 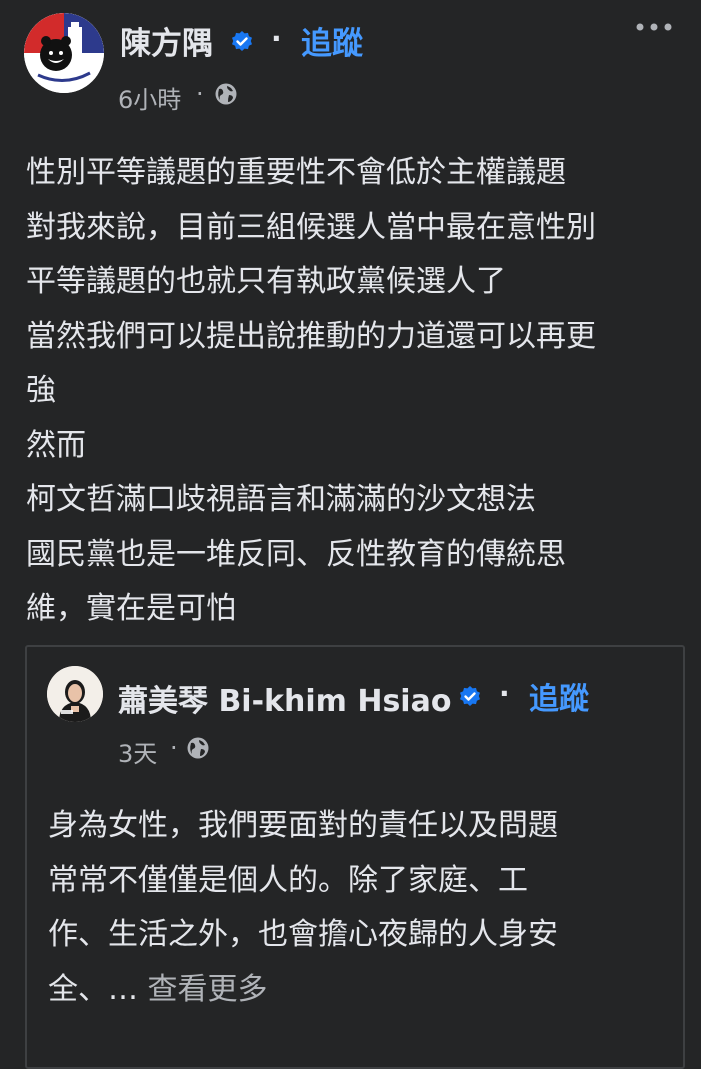 What do you see at coordinates (470, 696) in the screenshot?
I see `shared-verified-badge-icon` at bounding box center [470, 696].